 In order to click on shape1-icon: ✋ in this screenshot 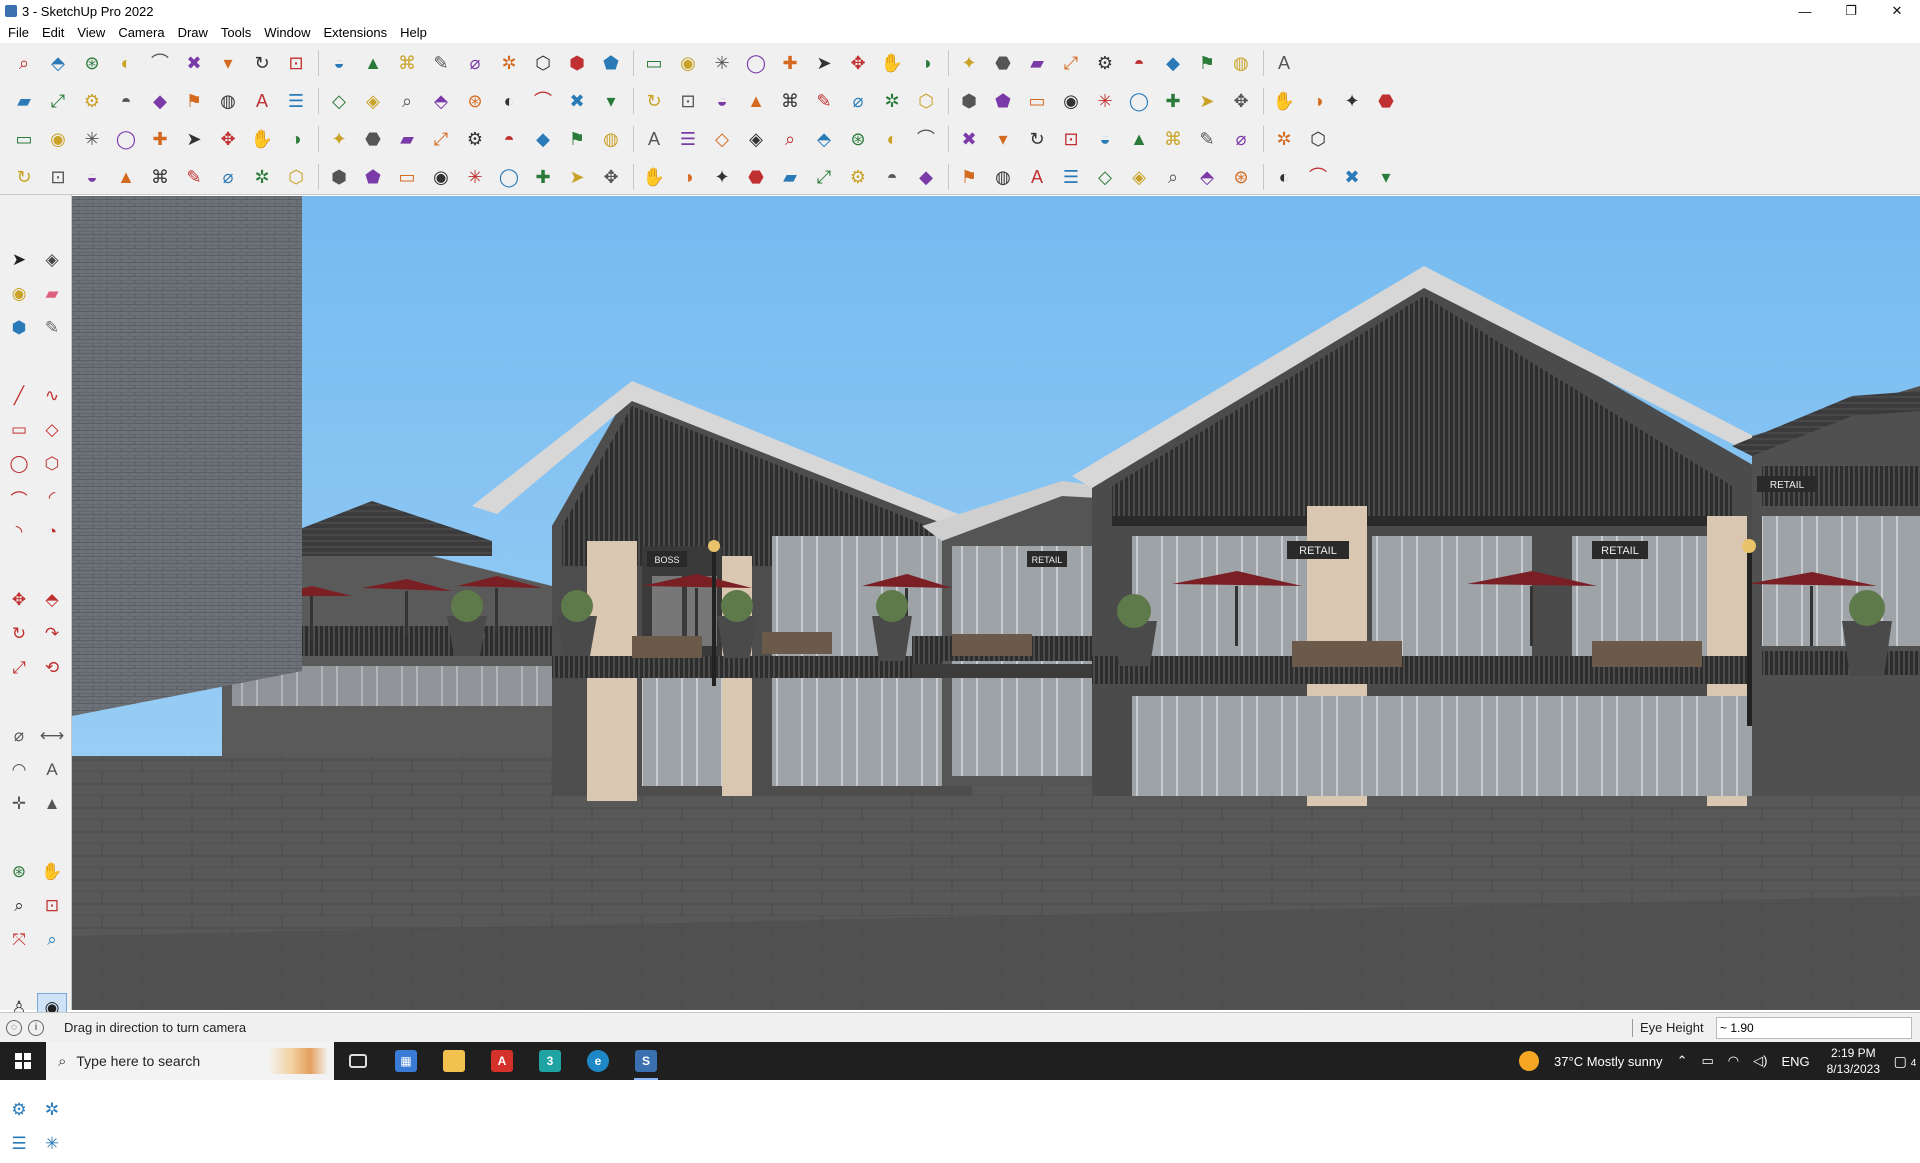, I will do `click(1284, 101)`.